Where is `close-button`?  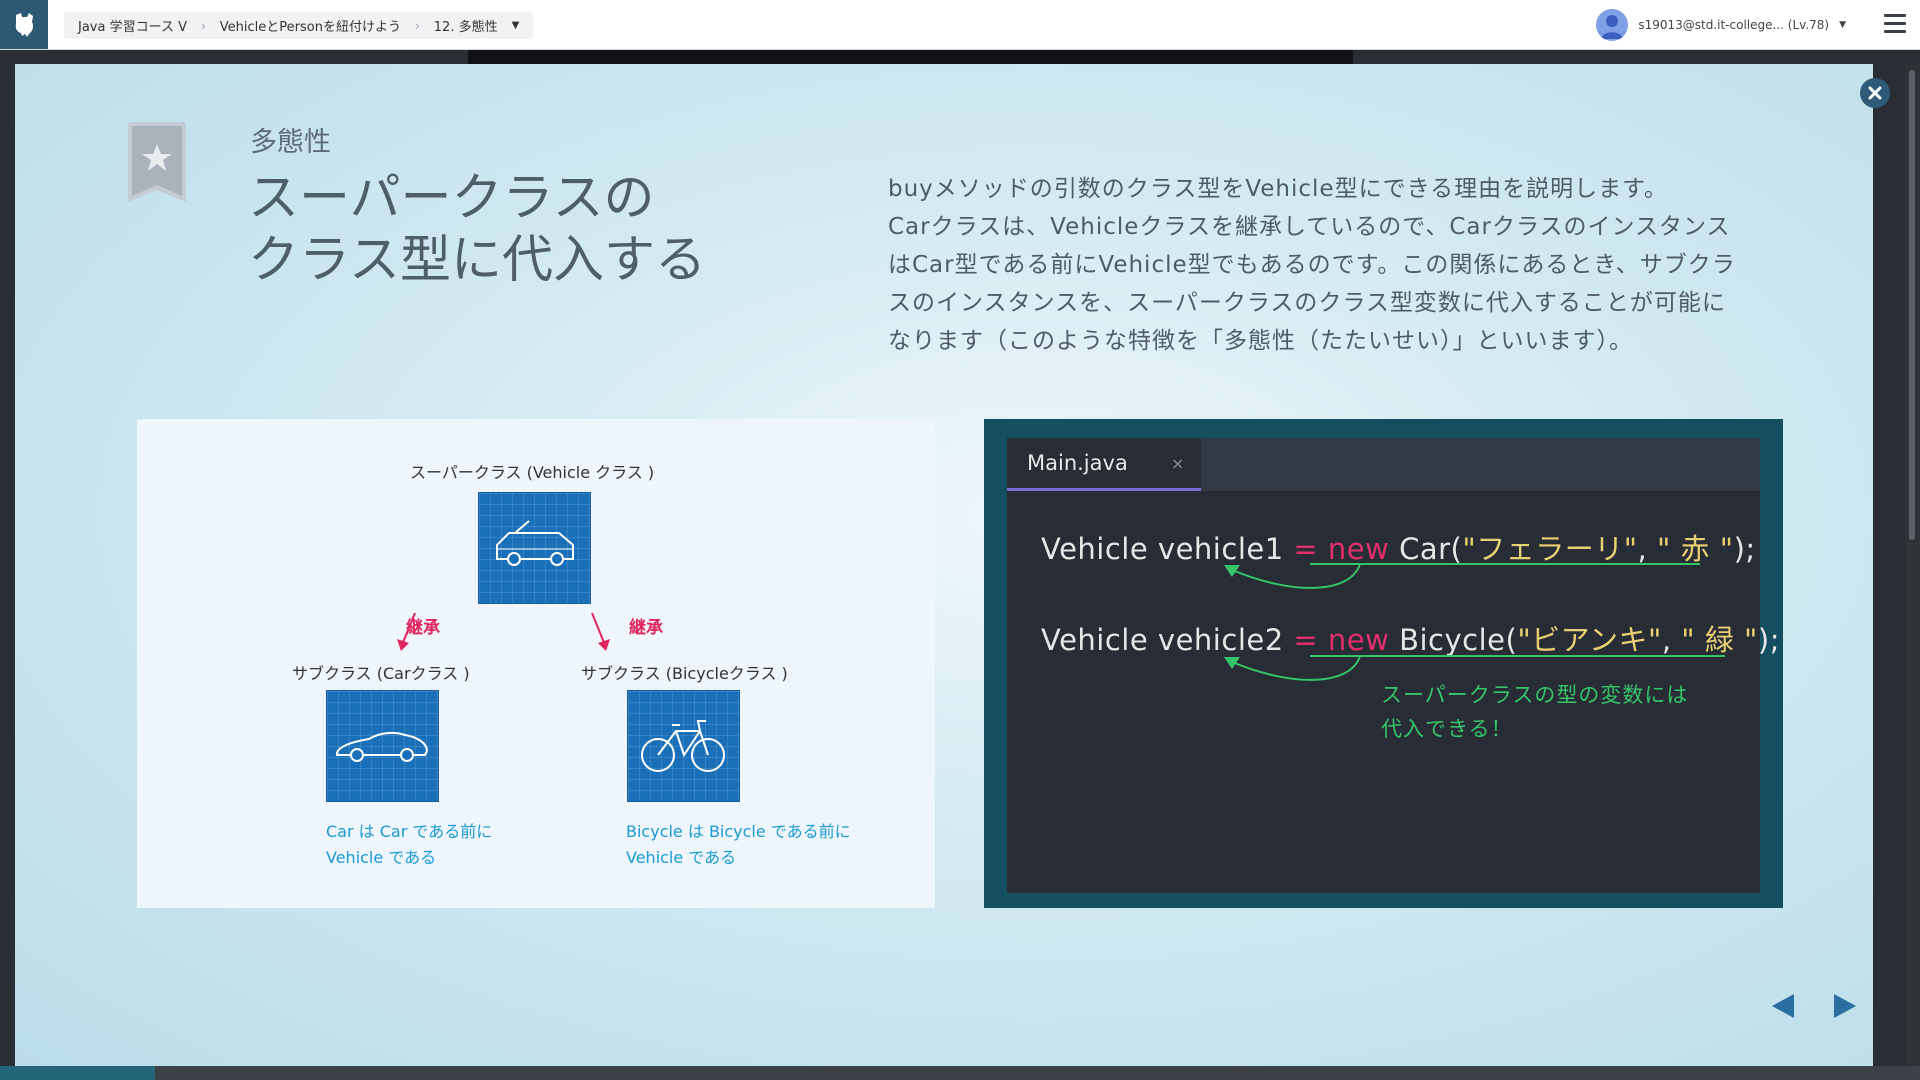
close-button is located at coordinates (1875, 93).